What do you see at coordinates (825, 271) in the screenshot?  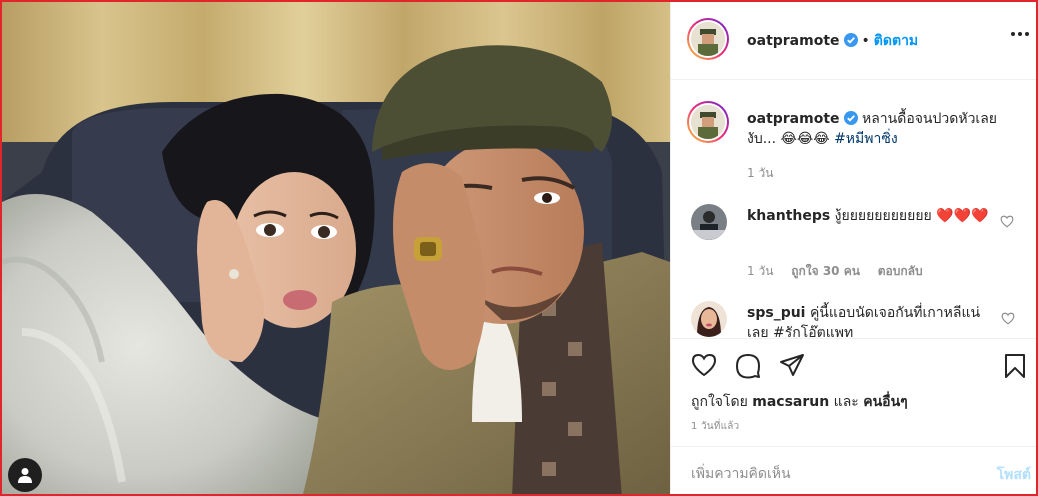 I see `comment-likes: ถูกใจ 30 คน` at bounding box center [825, 271].